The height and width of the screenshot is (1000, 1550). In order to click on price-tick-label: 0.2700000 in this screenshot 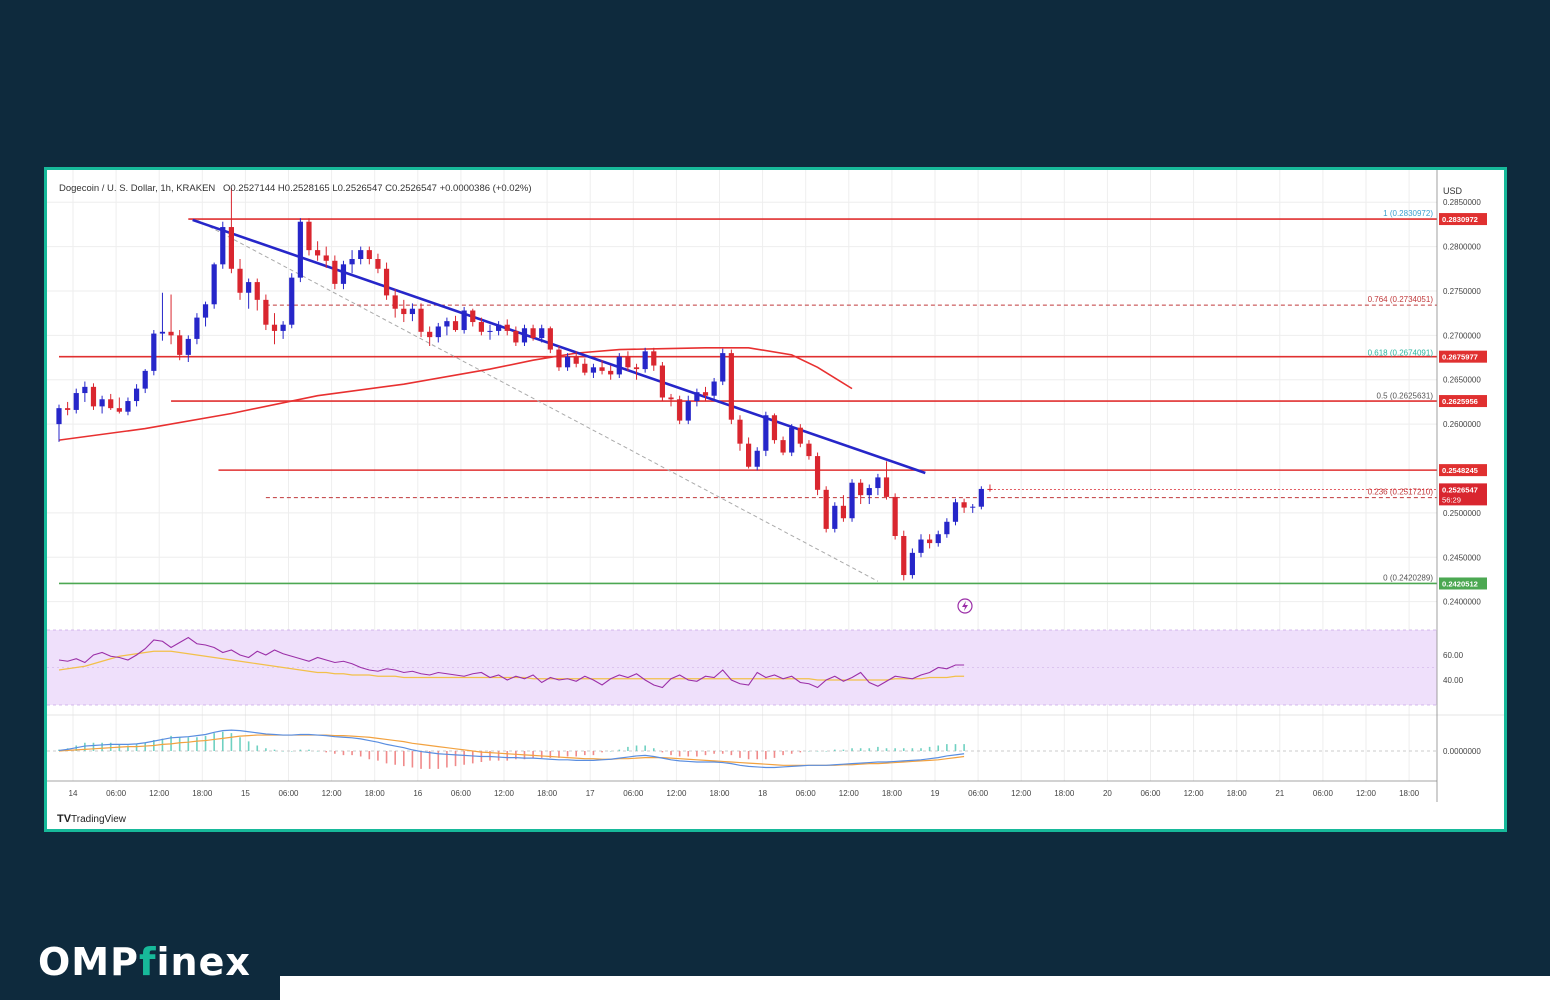, I will do `click(1462, 335)`.